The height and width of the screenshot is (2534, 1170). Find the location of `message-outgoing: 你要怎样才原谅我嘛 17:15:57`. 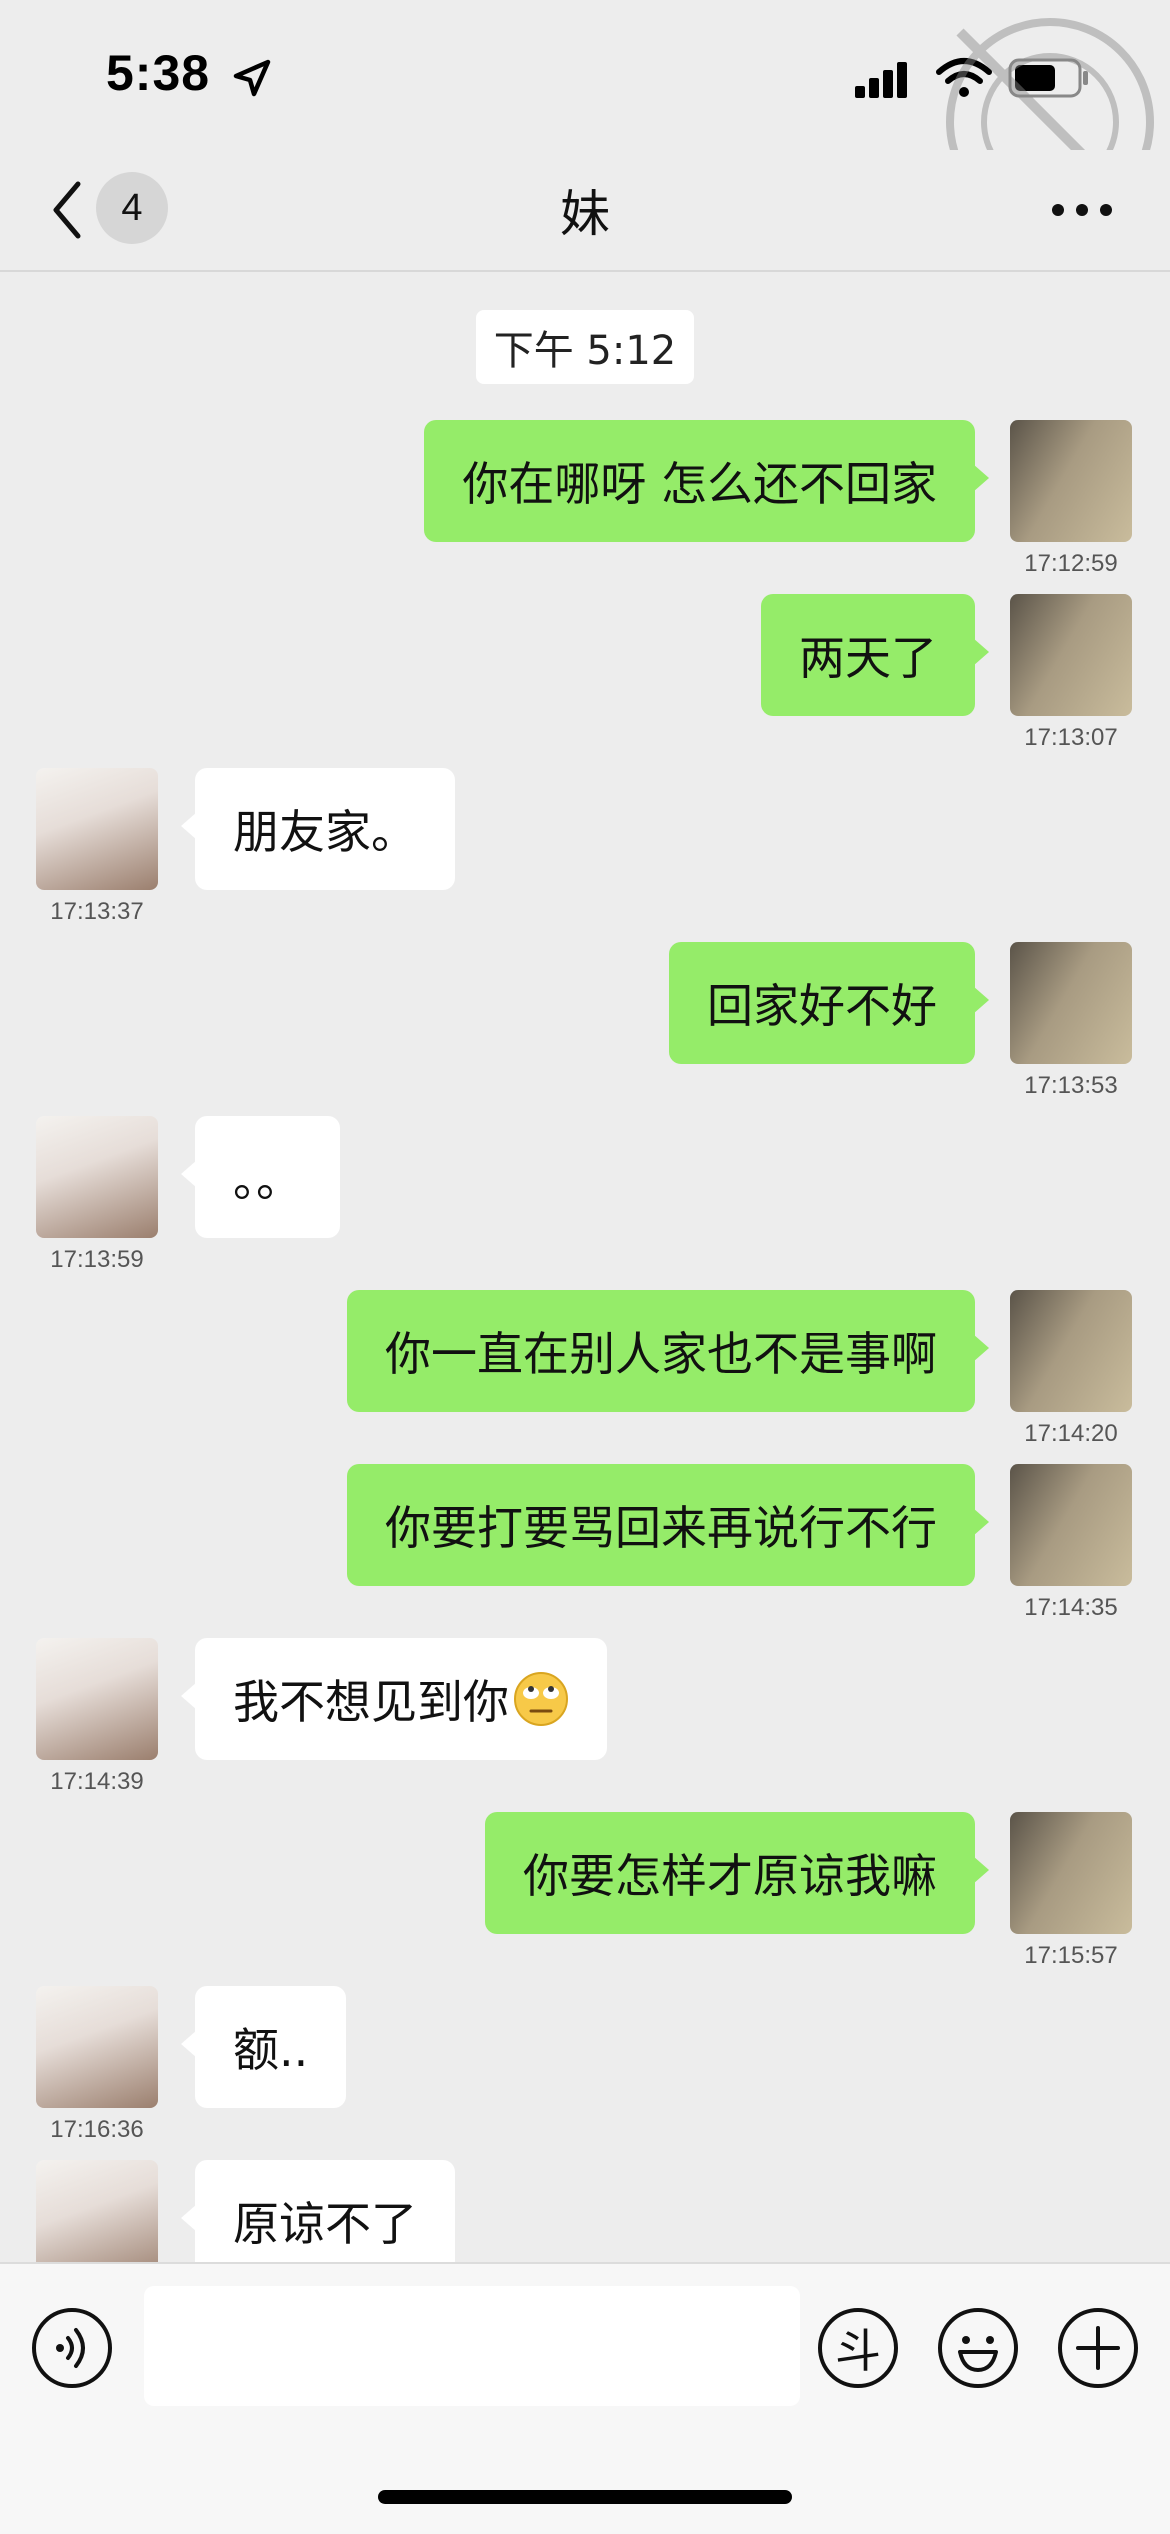

message-outgoing: 你要怎样才原谅我嘛 17:15:57 is located at coordinates (585, 1890).